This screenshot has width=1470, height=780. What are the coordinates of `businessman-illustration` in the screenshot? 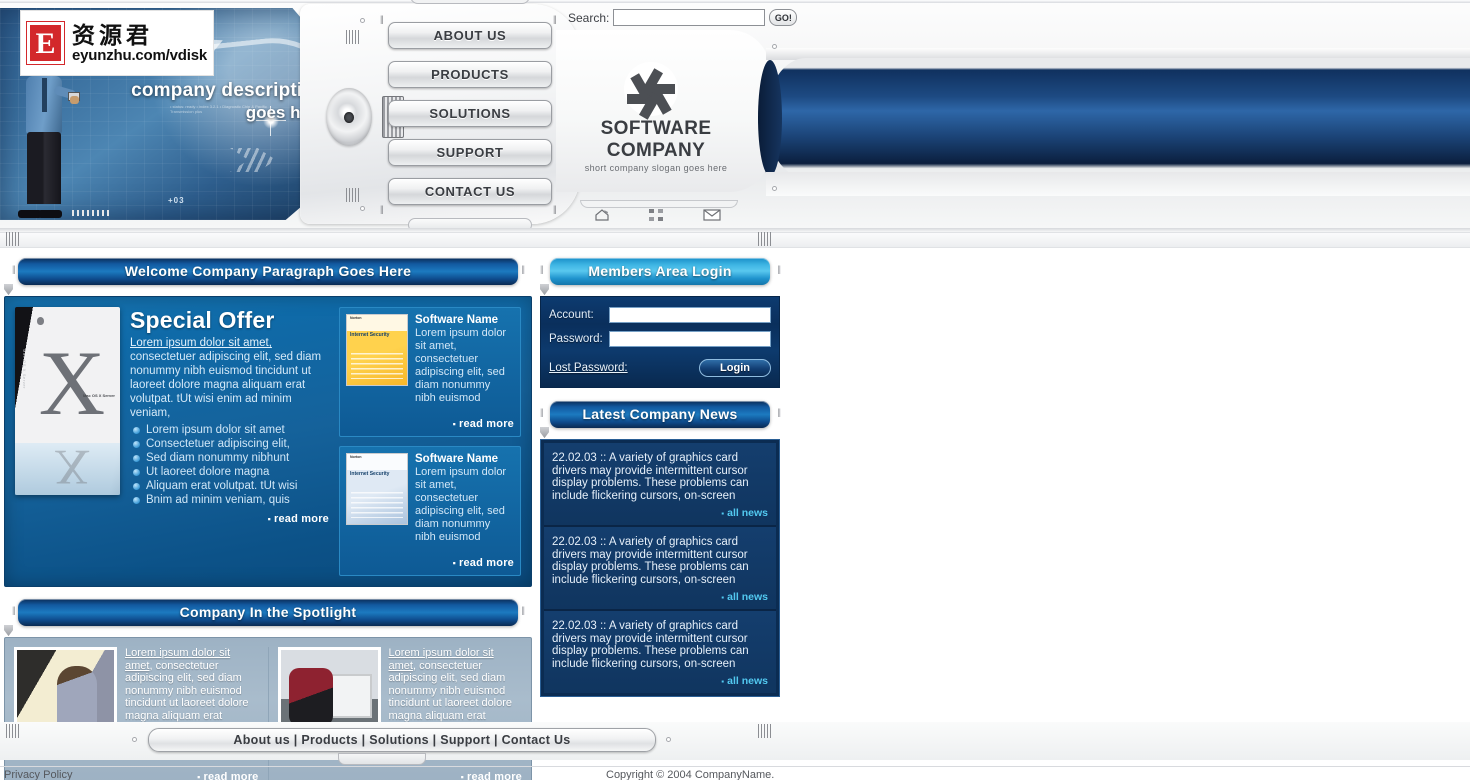 It's located at (47, 137).